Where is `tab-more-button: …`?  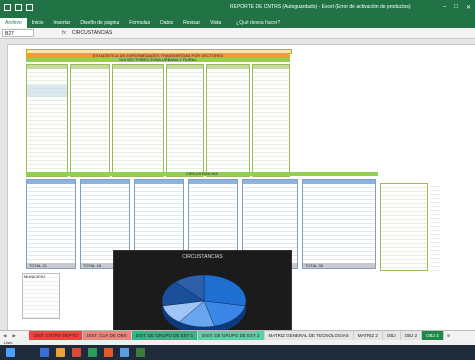
tab-more-button: … is located at coordinates (24, 336).